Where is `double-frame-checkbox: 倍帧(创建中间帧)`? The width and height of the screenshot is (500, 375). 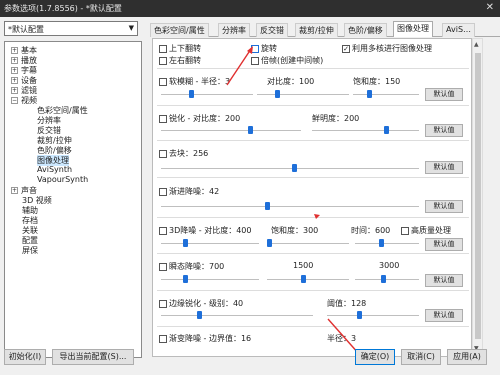 double-frame-checkbox: 倍帧(创建中间帧) is located at coordinates (287, 60).